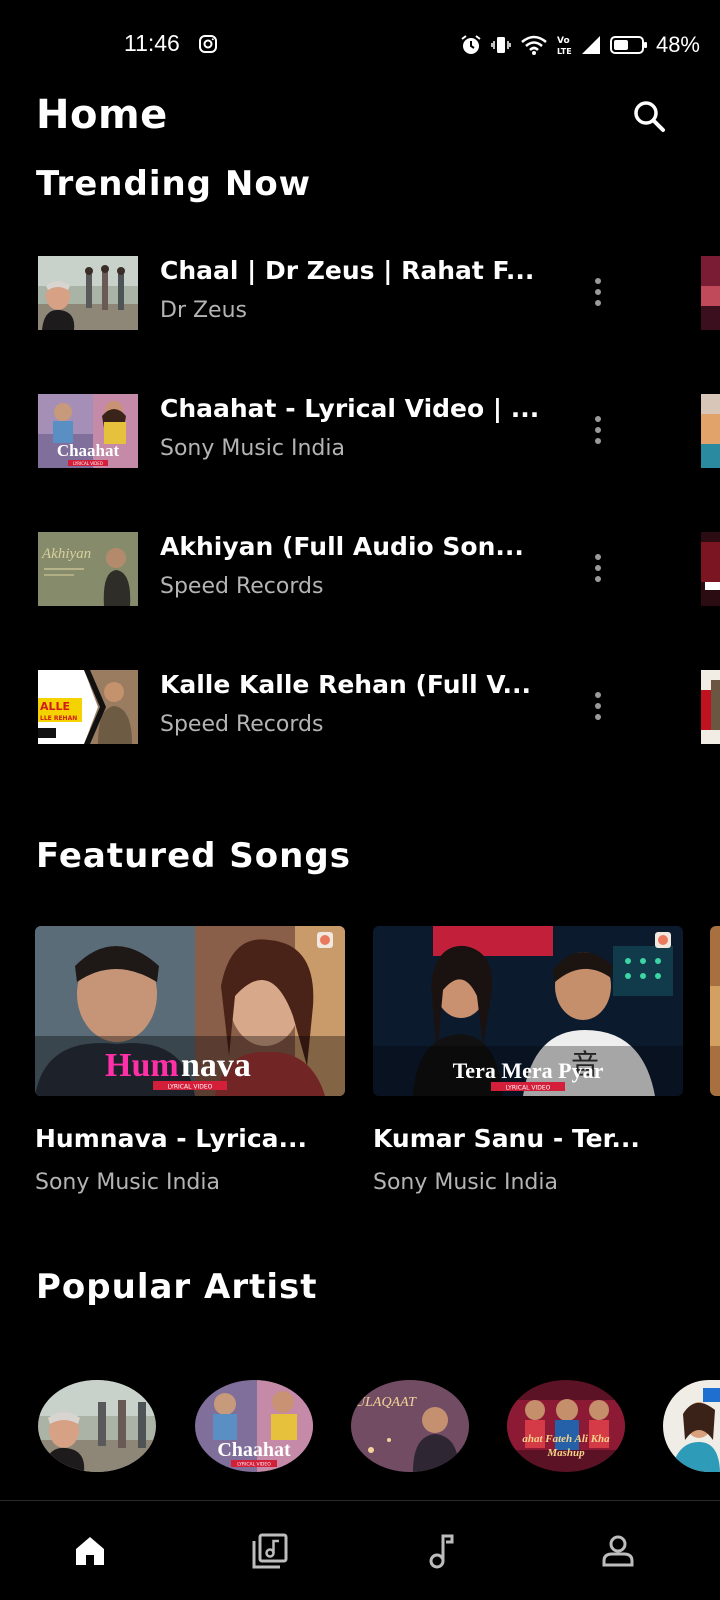 Image resolution: width=720 pixels, height=1600 pixels. What do you see at coordinates (177, 1287) in the screenshot?
I see `artists-section-title: Popular Artist` at bounding box center [177, 1287].